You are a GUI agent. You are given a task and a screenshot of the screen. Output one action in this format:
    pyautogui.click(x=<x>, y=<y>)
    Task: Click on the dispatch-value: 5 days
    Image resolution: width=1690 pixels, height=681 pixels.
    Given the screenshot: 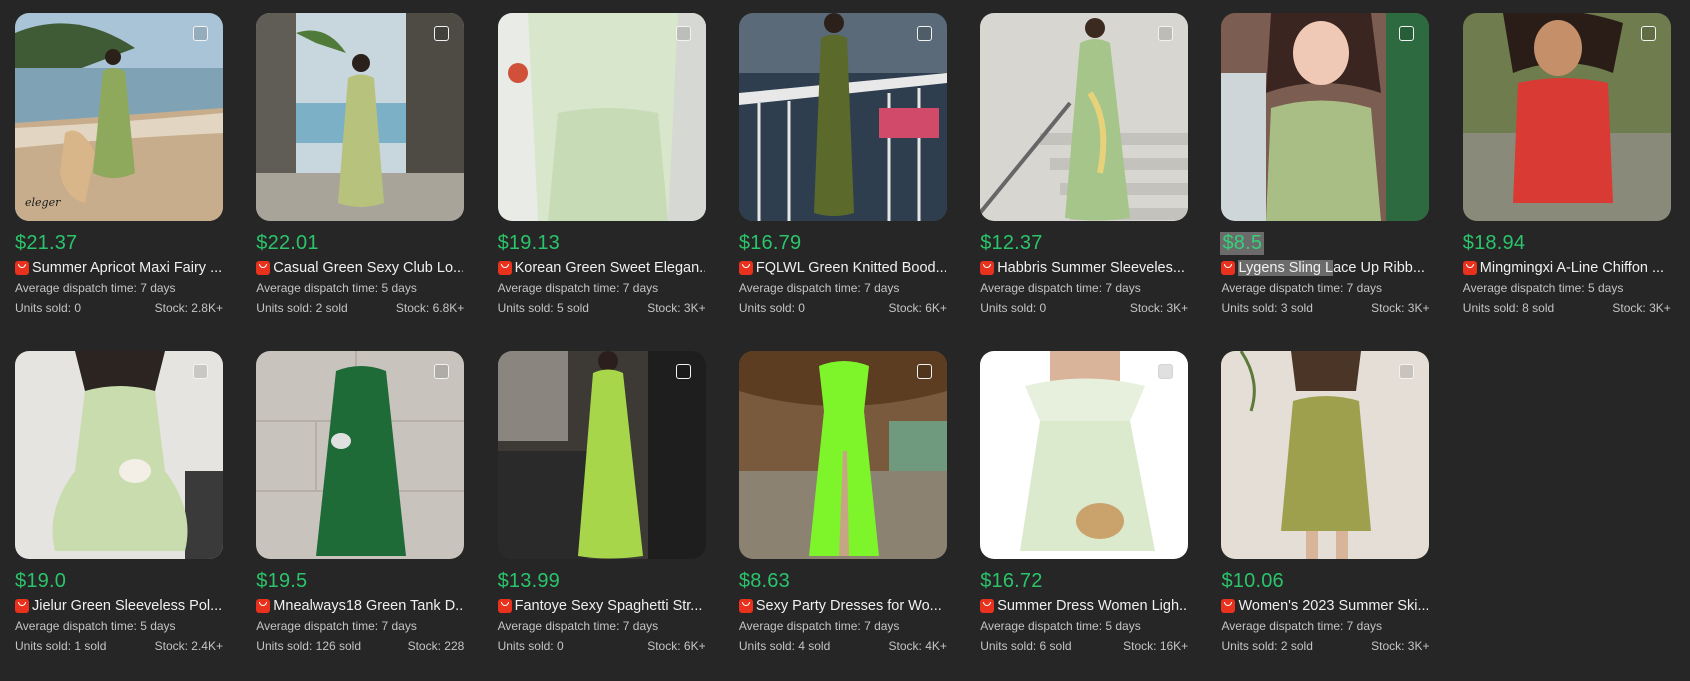 What is the action you would take?
    pyautogui.click(x=158, y=626)
    